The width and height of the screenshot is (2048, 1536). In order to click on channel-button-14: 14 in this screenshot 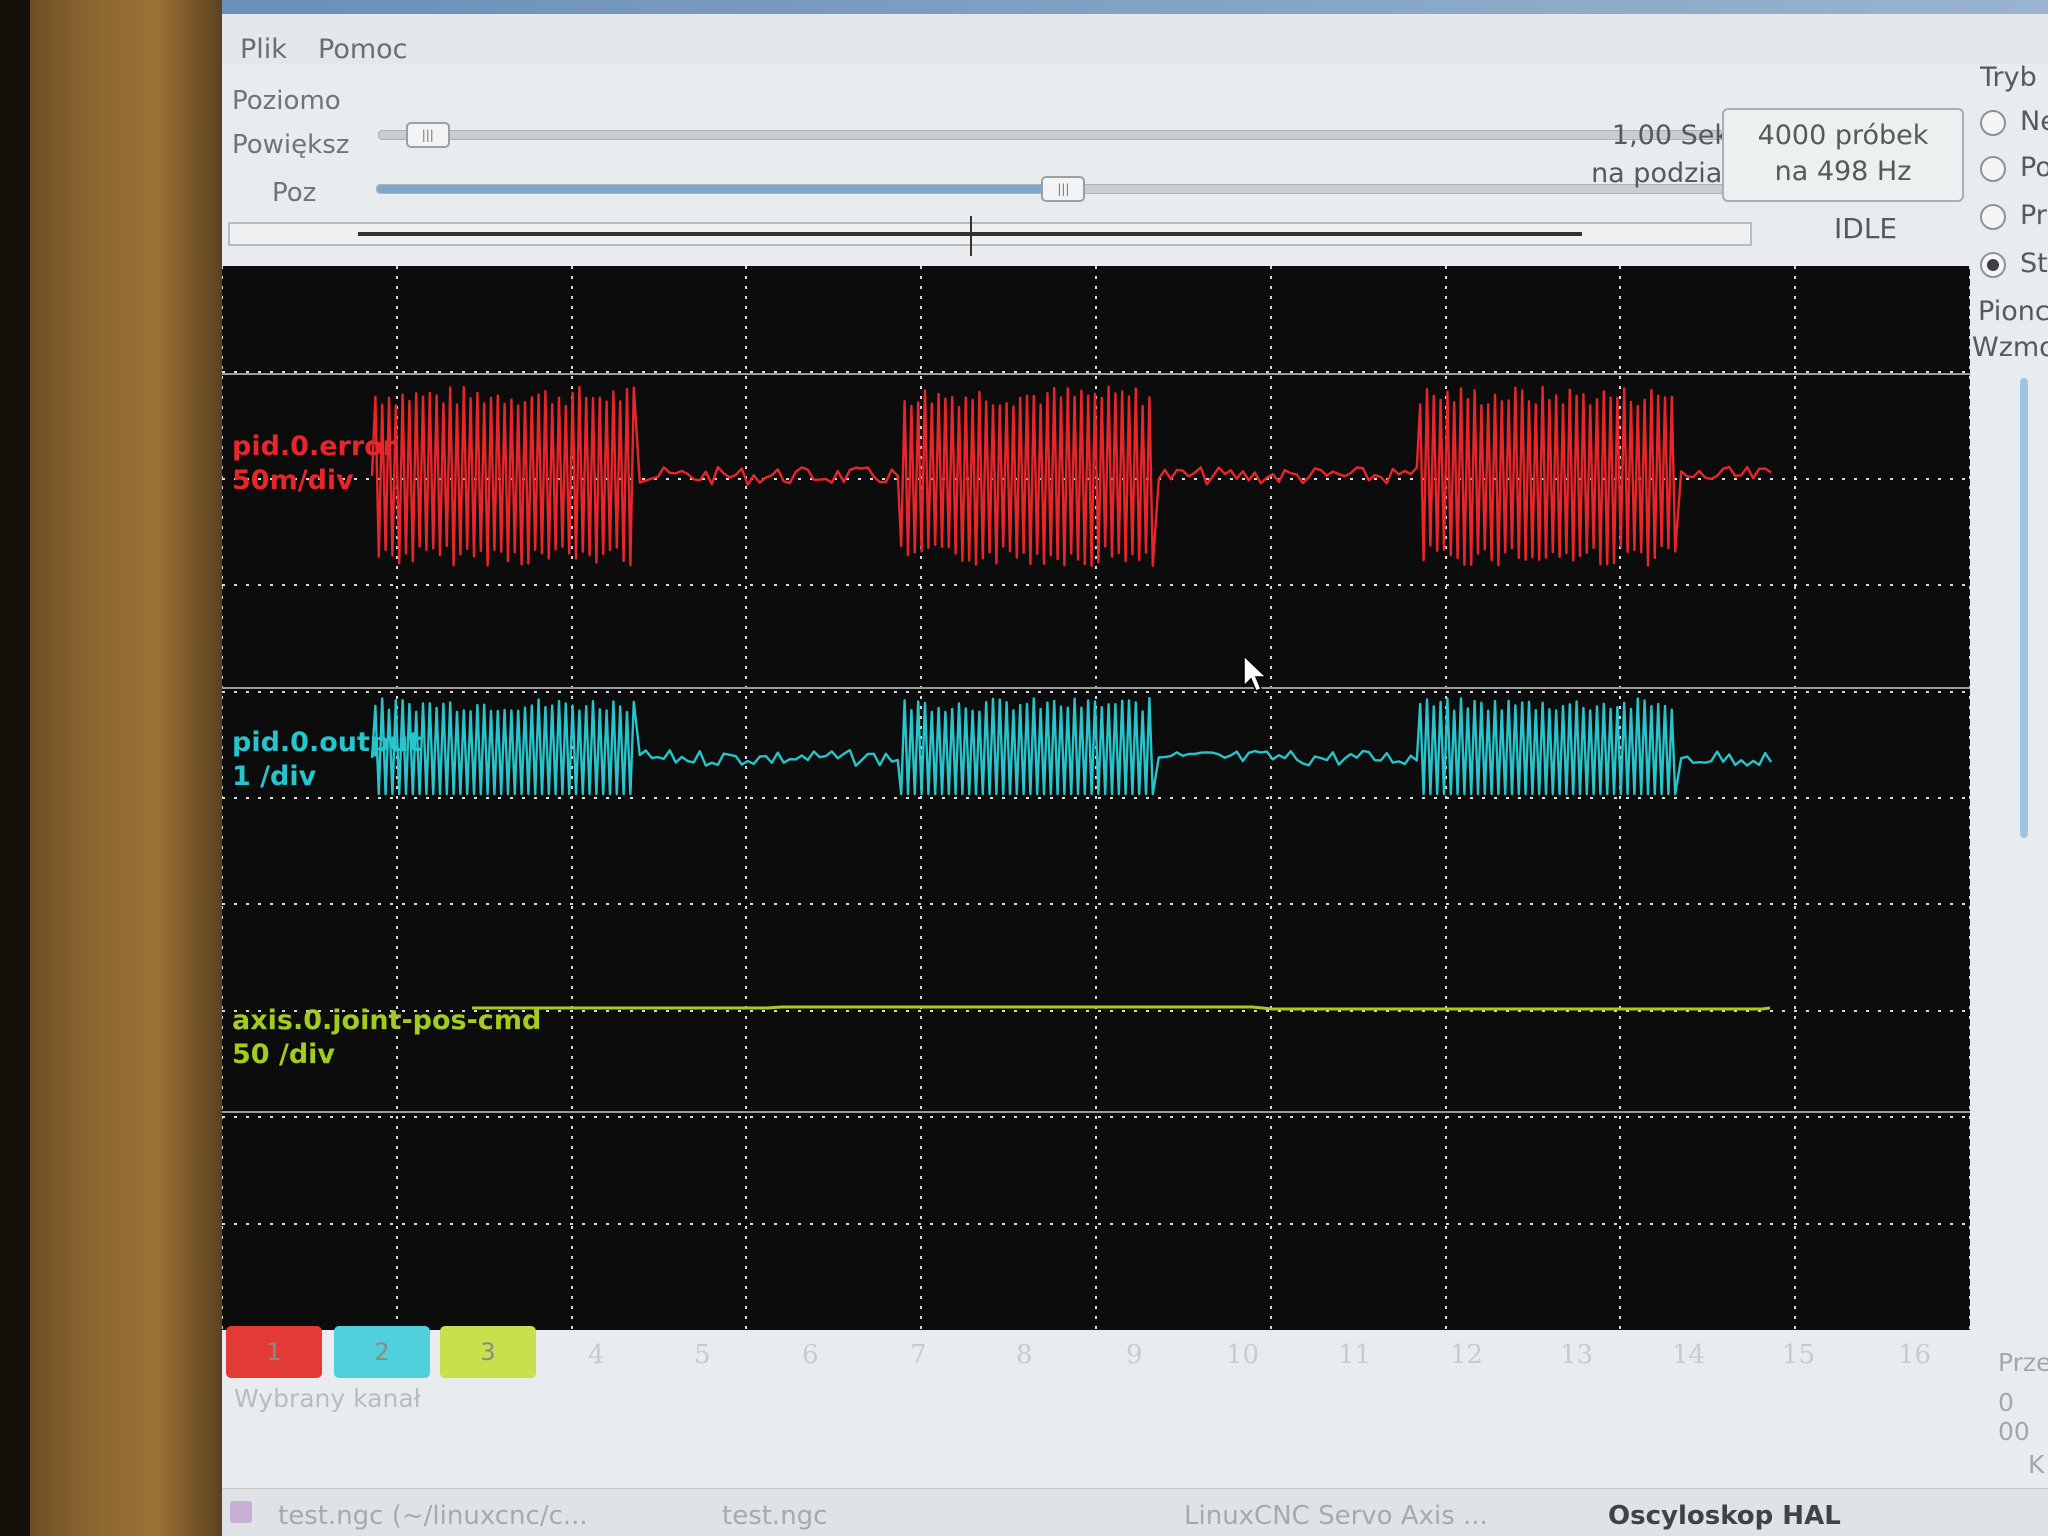, I will do `click(1688, 1355)`.